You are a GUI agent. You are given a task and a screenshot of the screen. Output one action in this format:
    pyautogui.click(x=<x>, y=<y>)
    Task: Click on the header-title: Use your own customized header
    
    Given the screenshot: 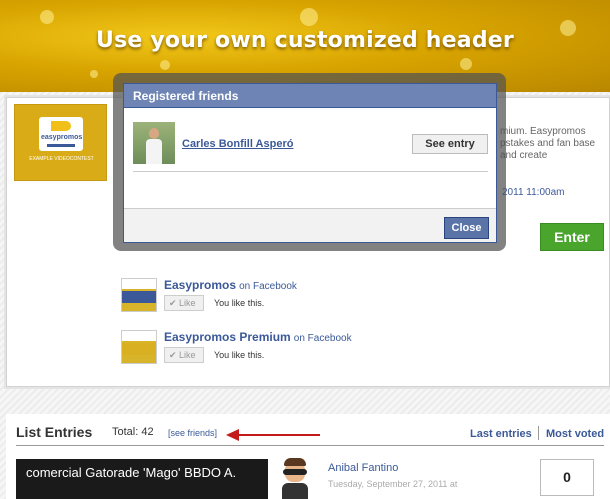 What is the action you would take?
    pyautogui.click(x=305, y=40)
    